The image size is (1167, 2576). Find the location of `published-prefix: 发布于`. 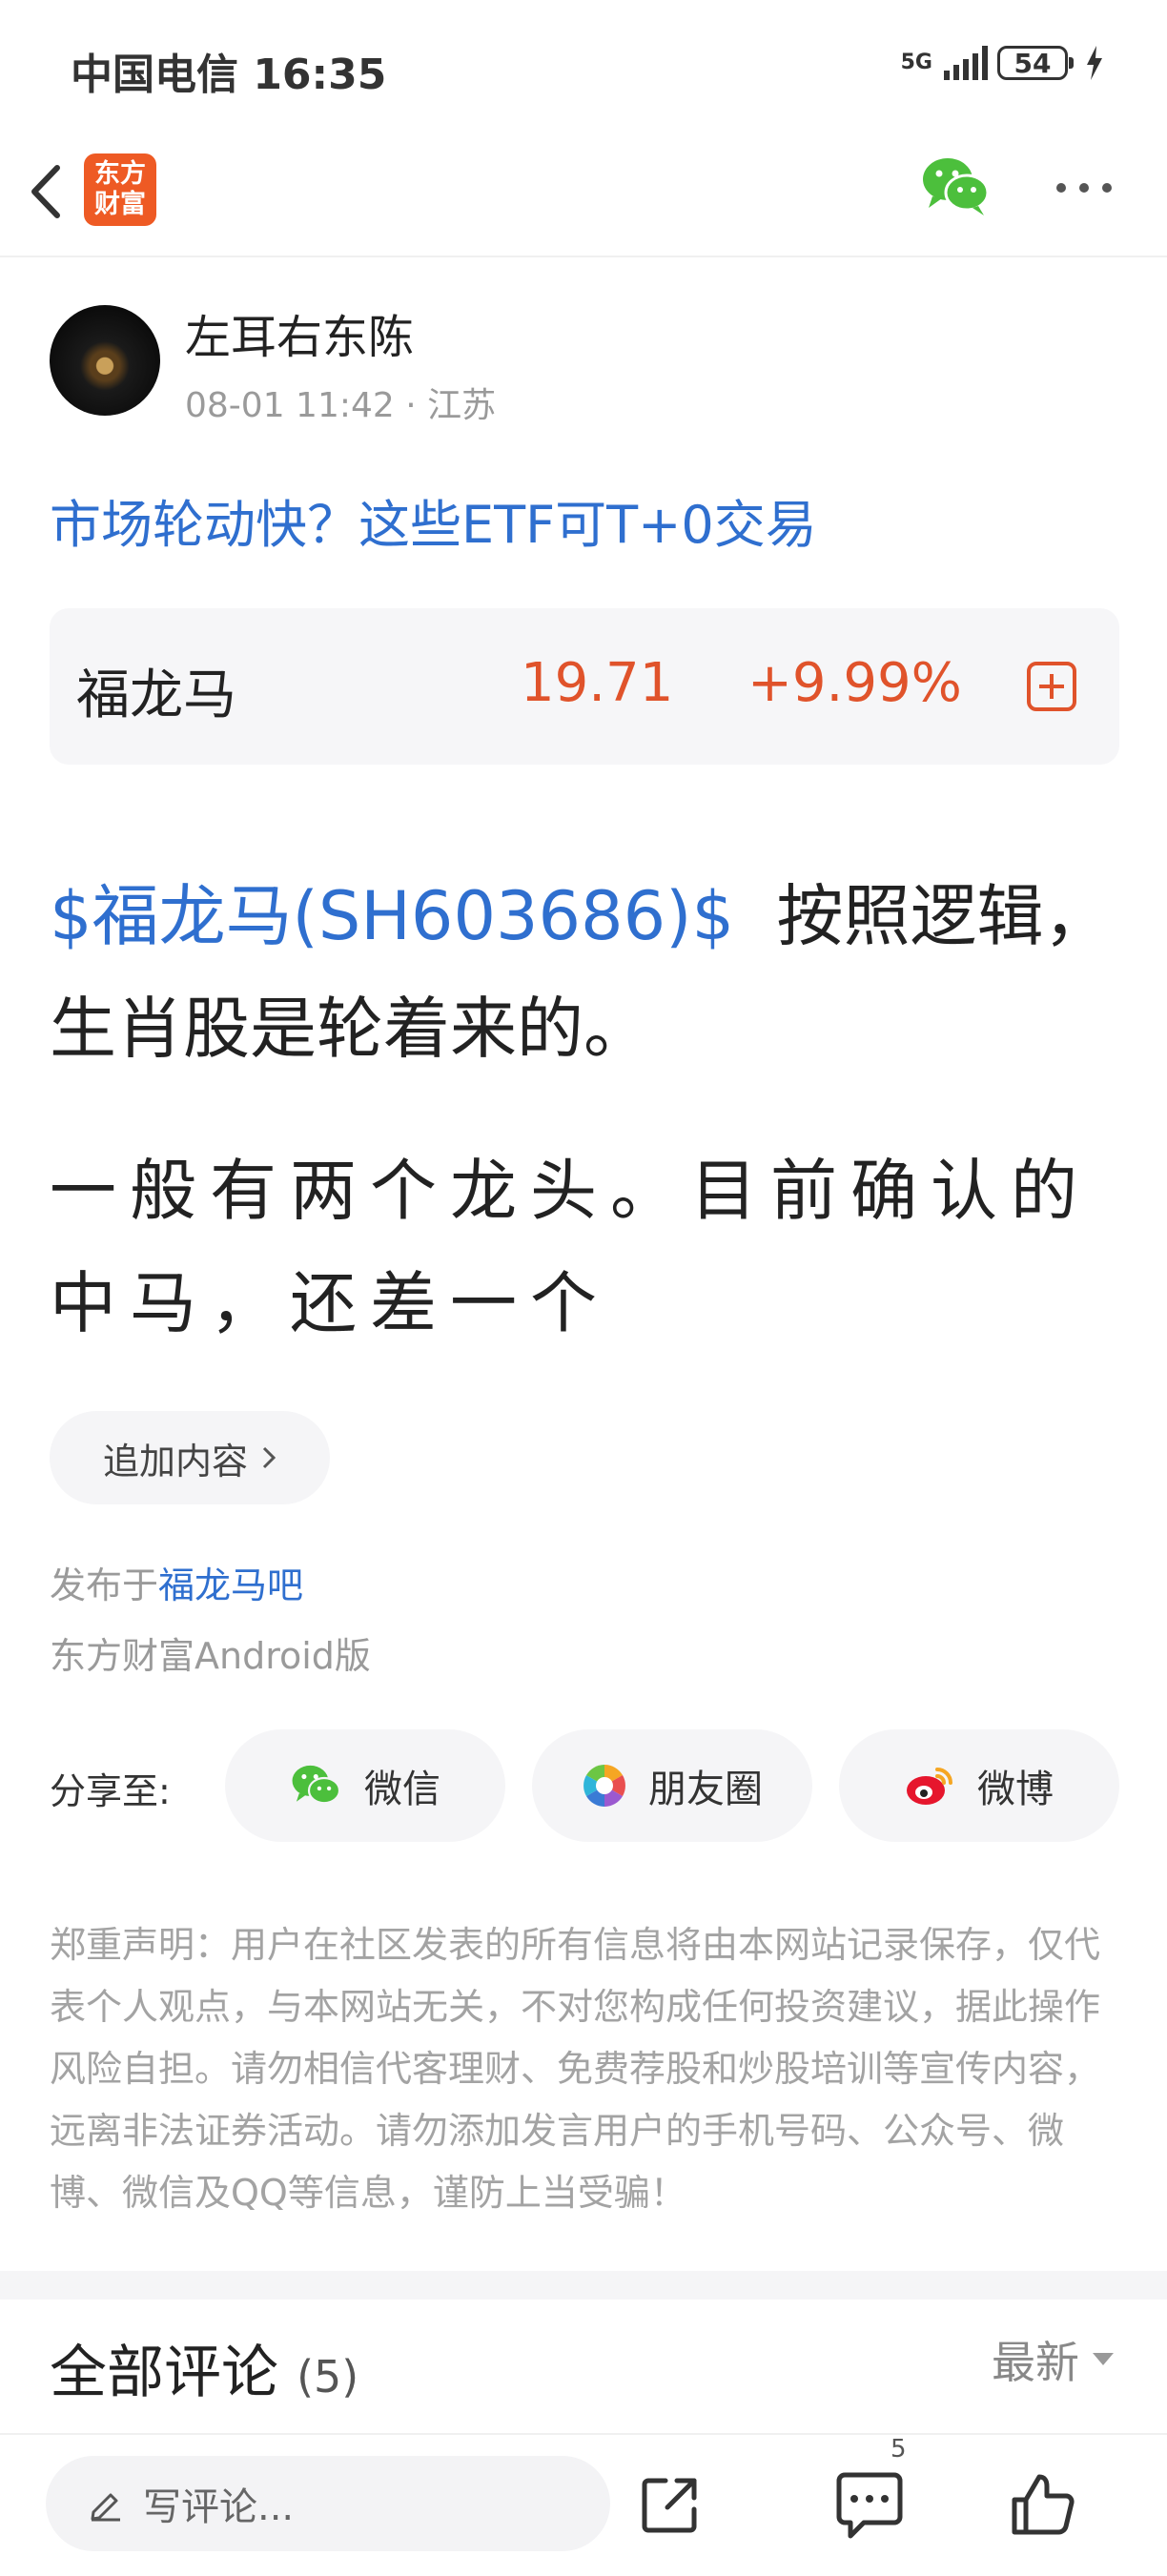

published-prefix: 发布于 is located at coordinates (104, 1585).